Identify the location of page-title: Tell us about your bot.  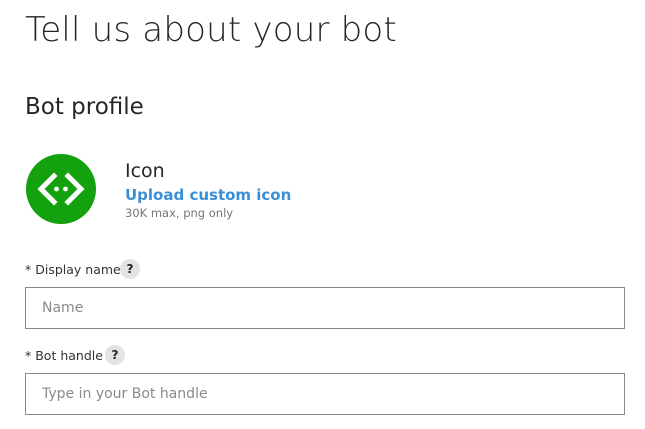
(211, 30).